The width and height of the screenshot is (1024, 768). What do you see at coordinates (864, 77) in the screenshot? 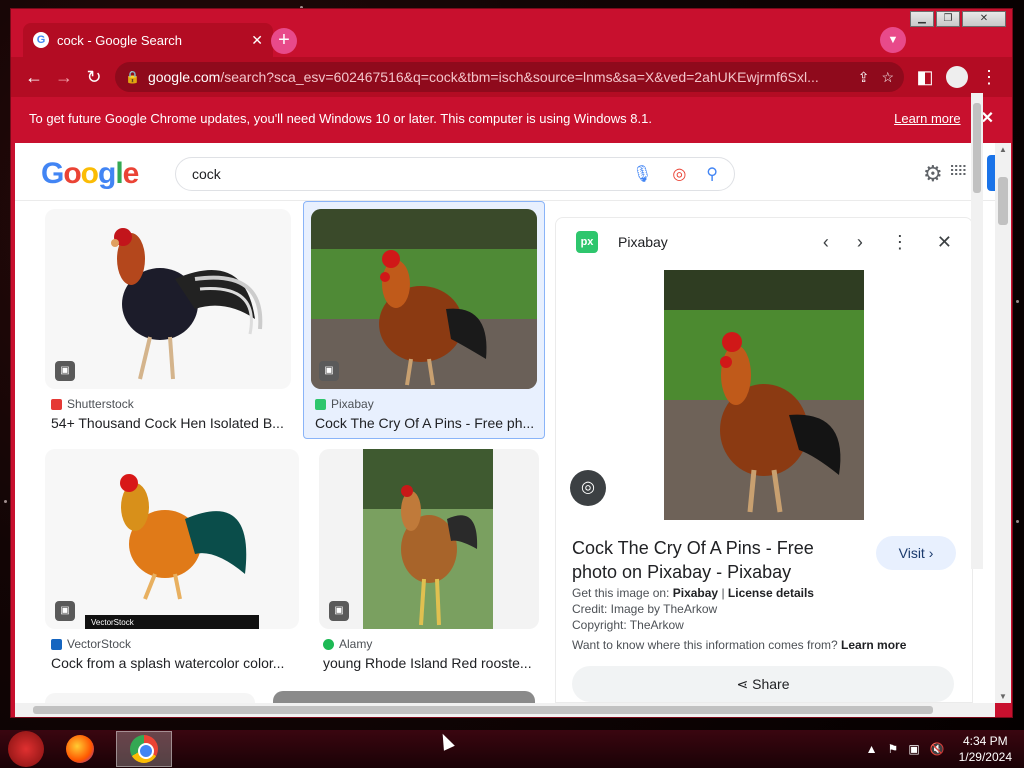
I see `share-page-icon: ⇪` at bounding box center [864, 77].